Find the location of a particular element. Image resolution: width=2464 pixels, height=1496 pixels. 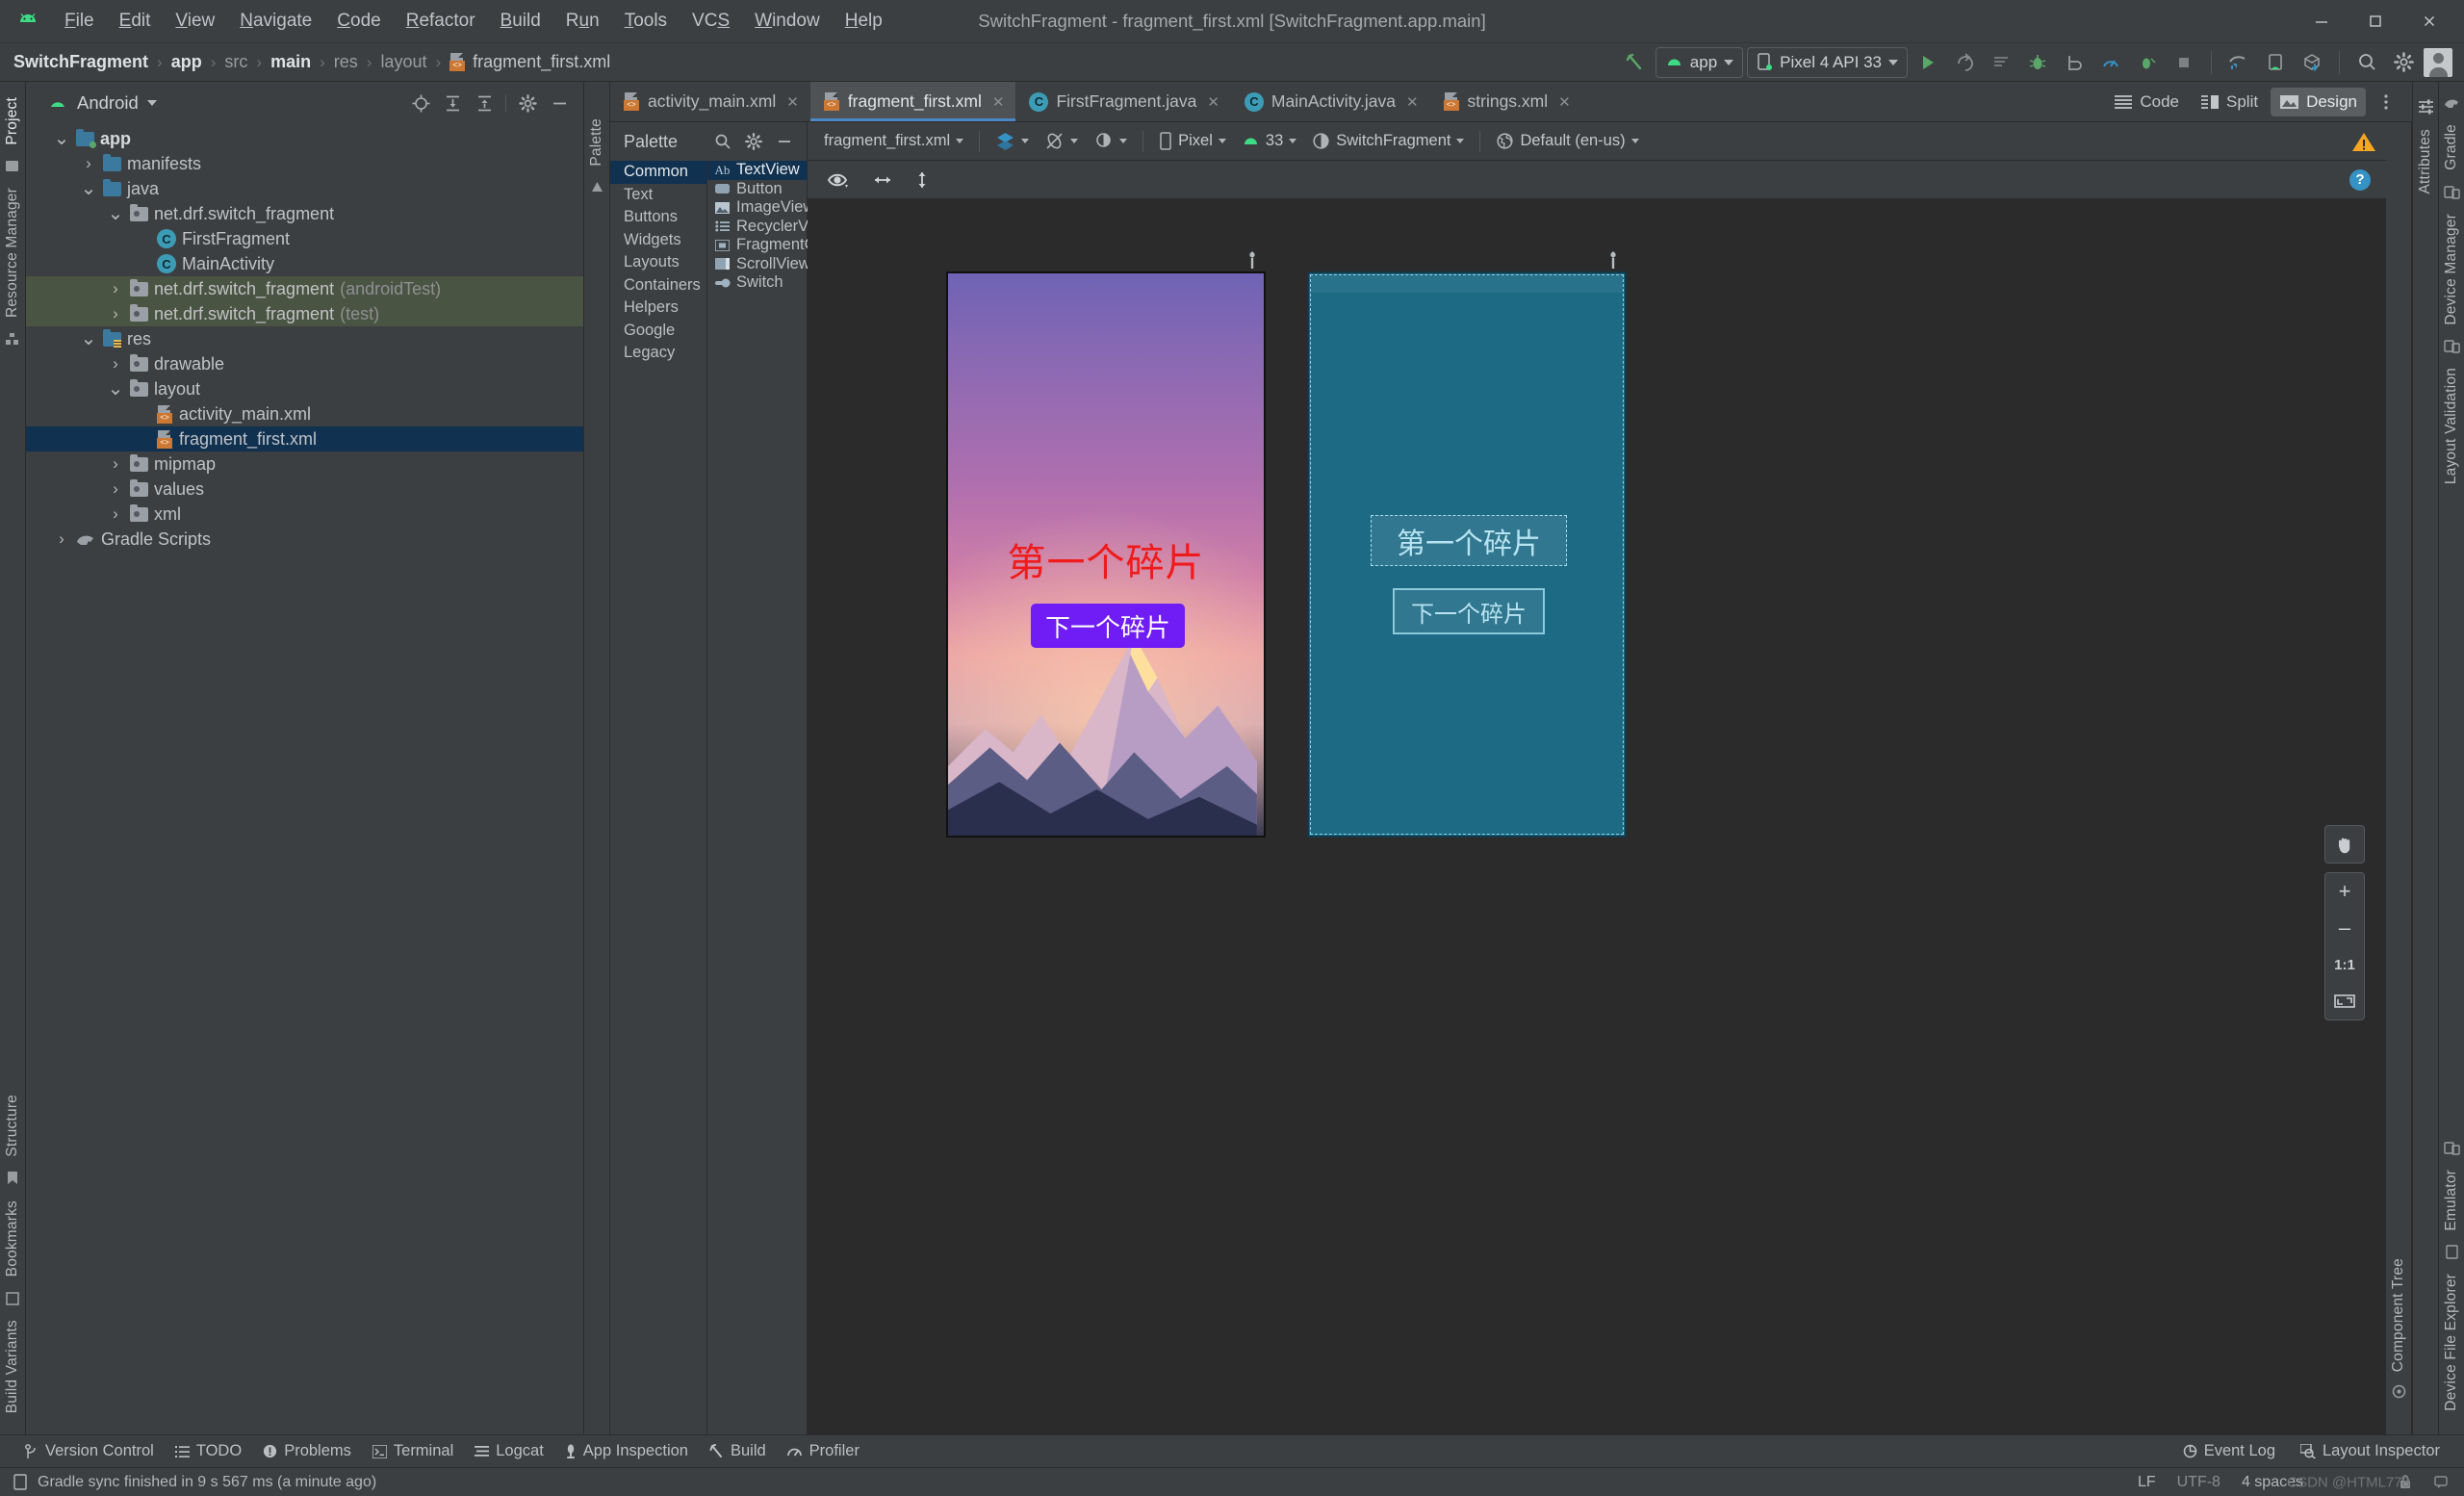

editor-tab-firstfragment-java: C FirstFragment.java ✕ is located at coordinates (1122, 101).